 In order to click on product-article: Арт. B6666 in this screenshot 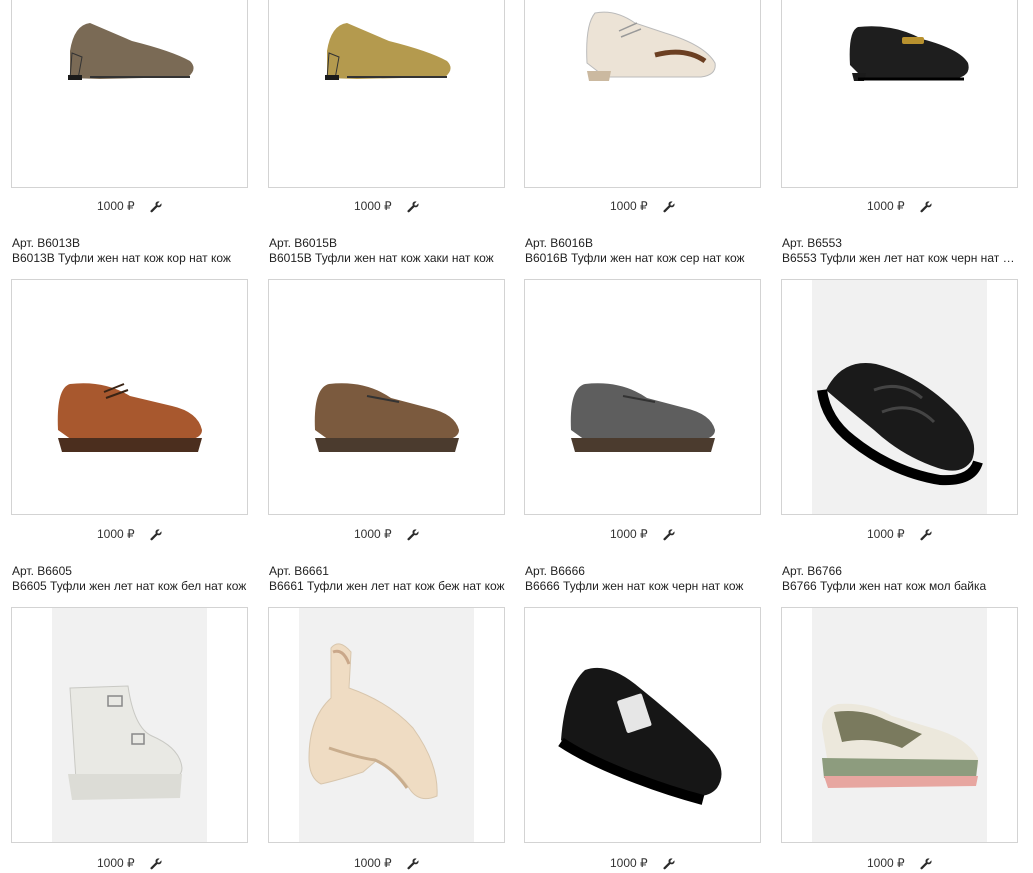, I will do `click(555, 571)`.